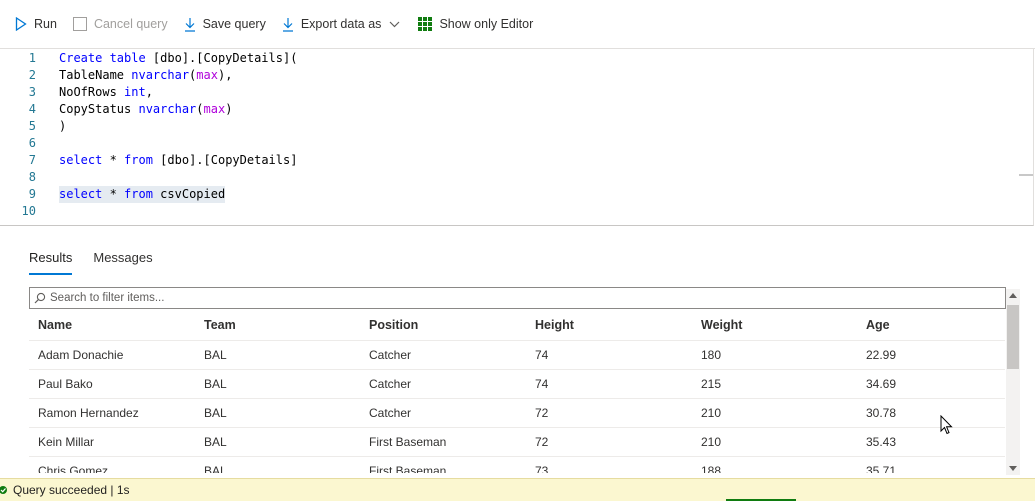  I want to click on line-number: 1, so click(32, 58).